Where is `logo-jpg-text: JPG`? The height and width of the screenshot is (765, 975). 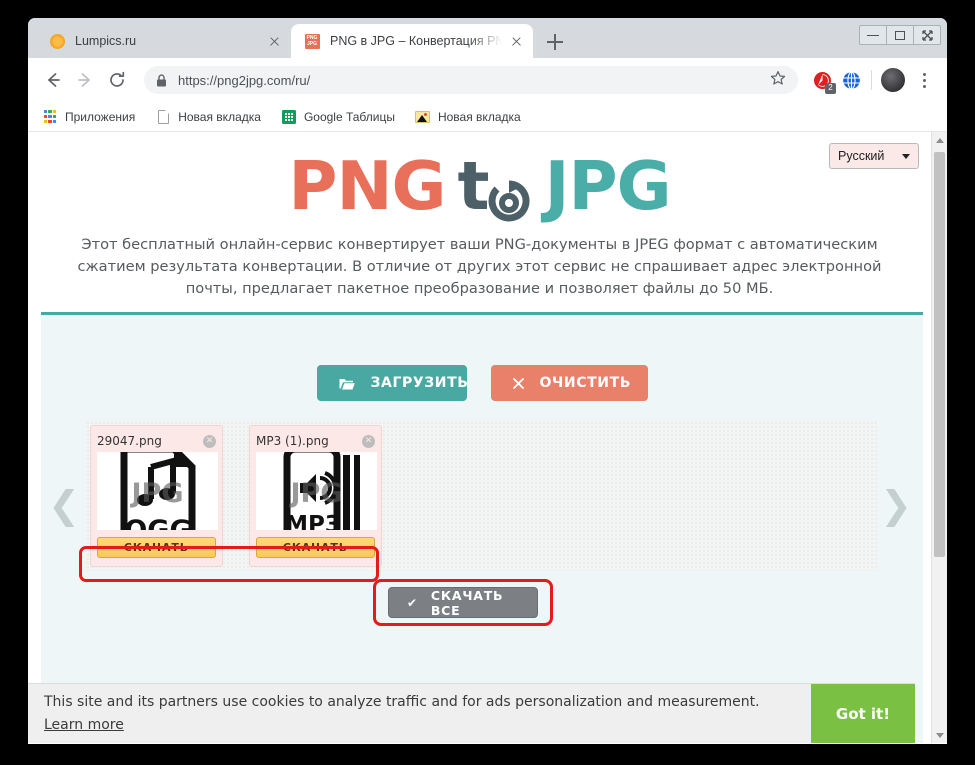
logo-jpg-text: JPG is located at coordinates (608, 185).